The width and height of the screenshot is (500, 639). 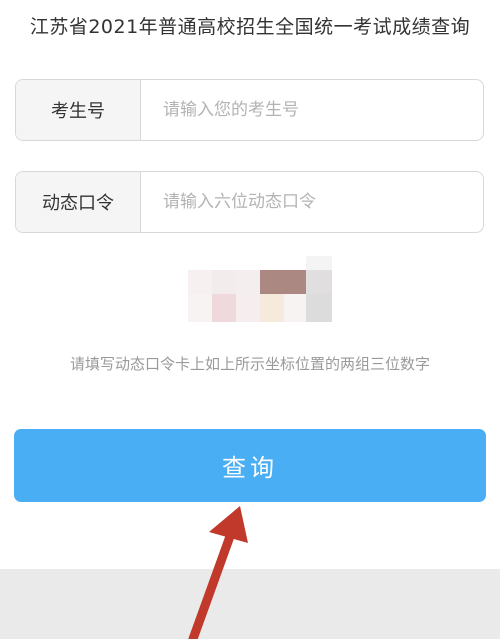 What do you see at coordinates (260, 286) in the screenshot?
I see `coordinate-image` at bounding box center [260, 286].